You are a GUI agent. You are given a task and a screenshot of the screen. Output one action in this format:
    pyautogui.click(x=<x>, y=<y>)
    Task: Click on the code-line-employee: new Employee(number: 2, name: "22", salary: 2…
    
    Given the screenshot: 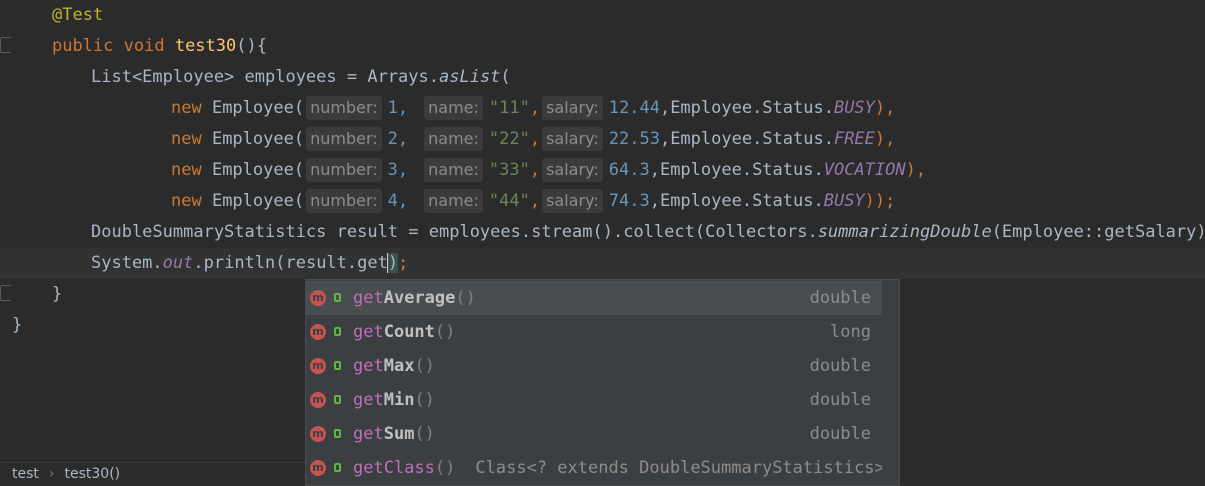 What is the action you would take?
    pyautogui.click(x=602, y=139)
    